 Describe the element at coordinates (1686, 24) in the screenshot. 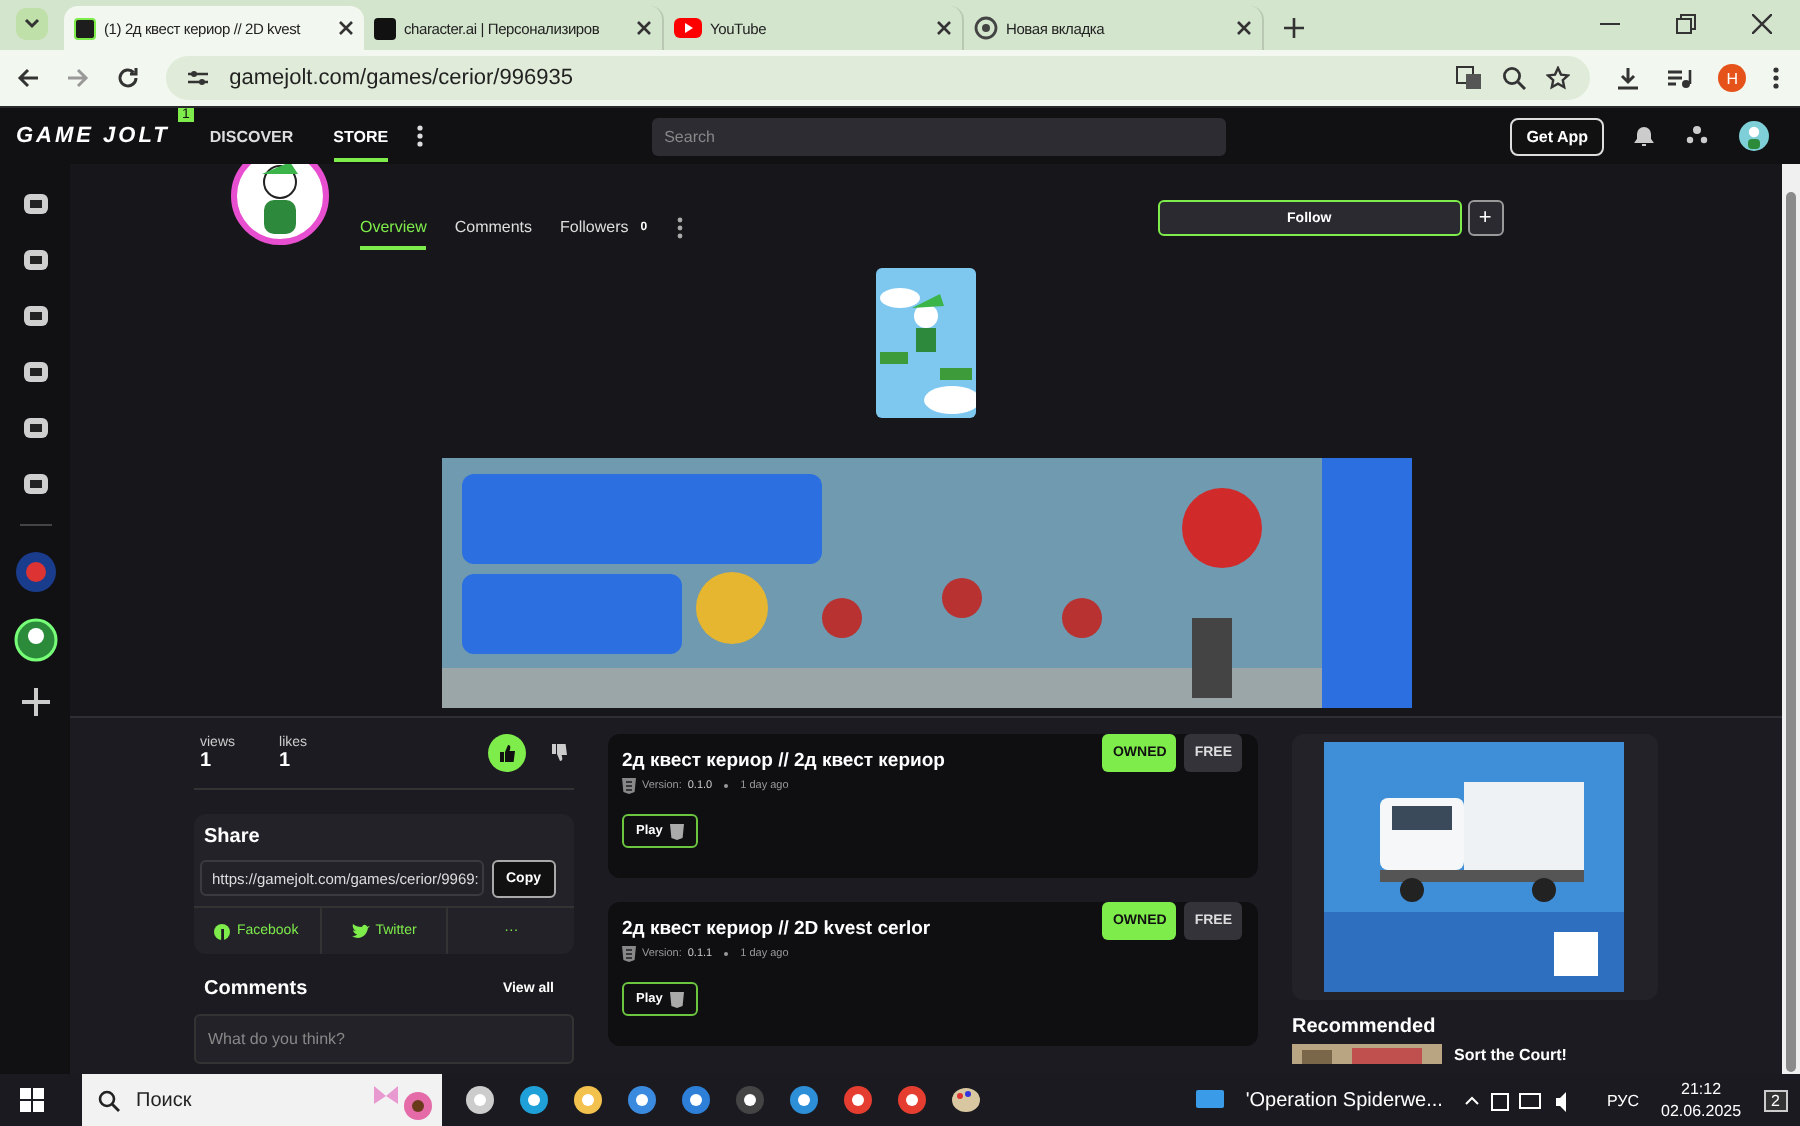

I see `restore-icon` at that location.